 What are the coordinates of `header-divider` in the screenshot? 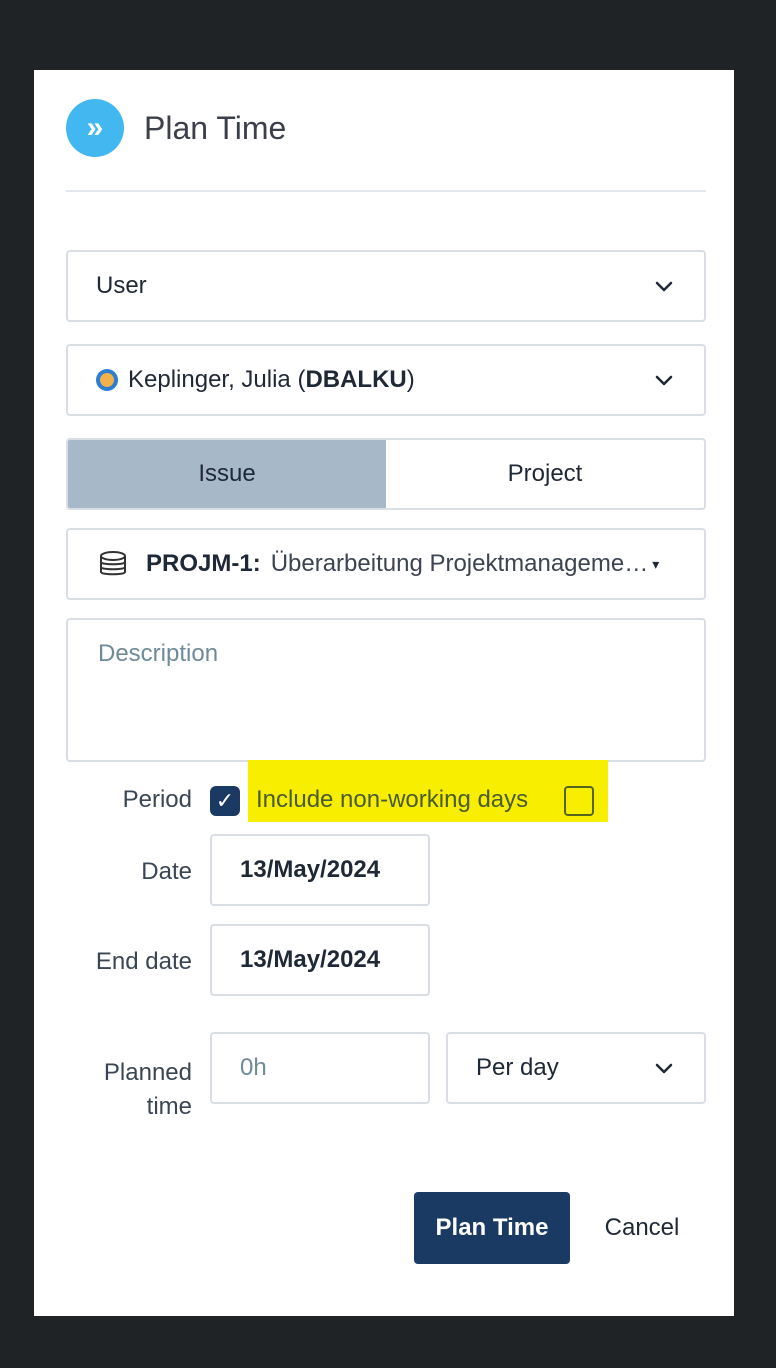 It's located at (386, 191).